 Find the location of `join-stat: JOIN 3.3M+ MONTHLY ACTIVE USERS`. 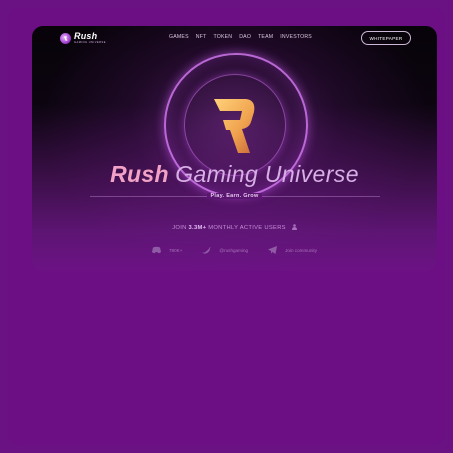

join-stat: JOIN 3.3M+ MONTHLY ACTIVE USERS is located at coordinates (234, 227).